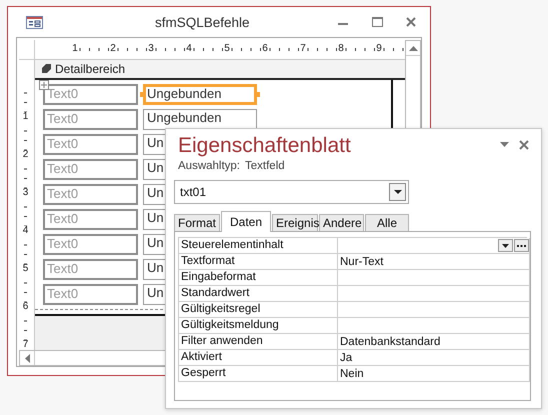 The height and width of the screenshot is (415, 548). Describe the element at coordinates (387, 222) in the screenshot. I see `tab: Alle` at that location.